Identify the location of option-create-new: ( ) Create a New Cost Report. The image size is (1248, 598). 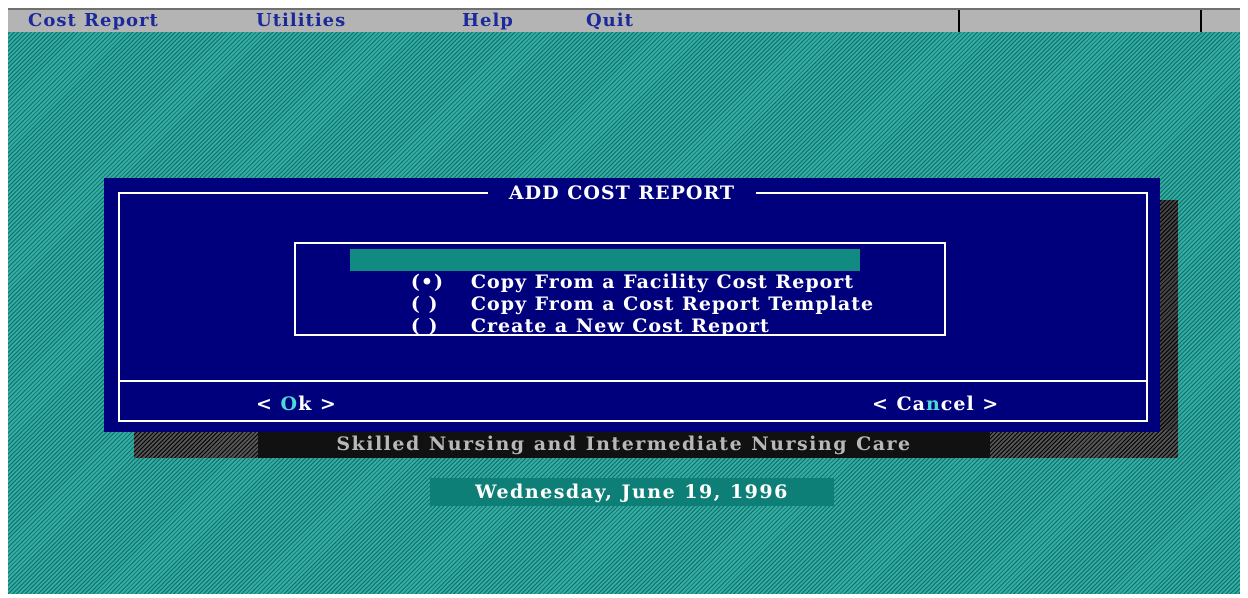
(563, 315).